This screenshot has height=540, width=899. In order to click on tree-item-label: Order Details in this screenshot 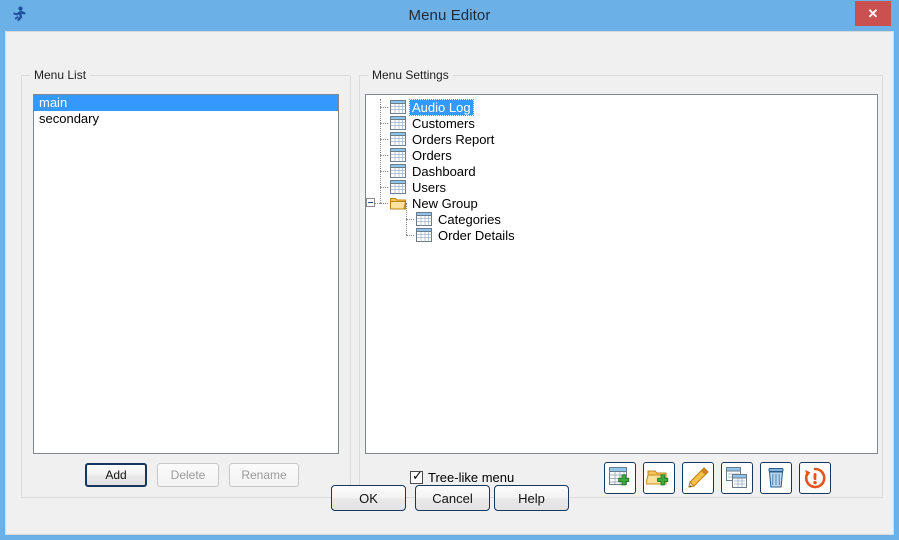, I will do `click(476, 235)`.